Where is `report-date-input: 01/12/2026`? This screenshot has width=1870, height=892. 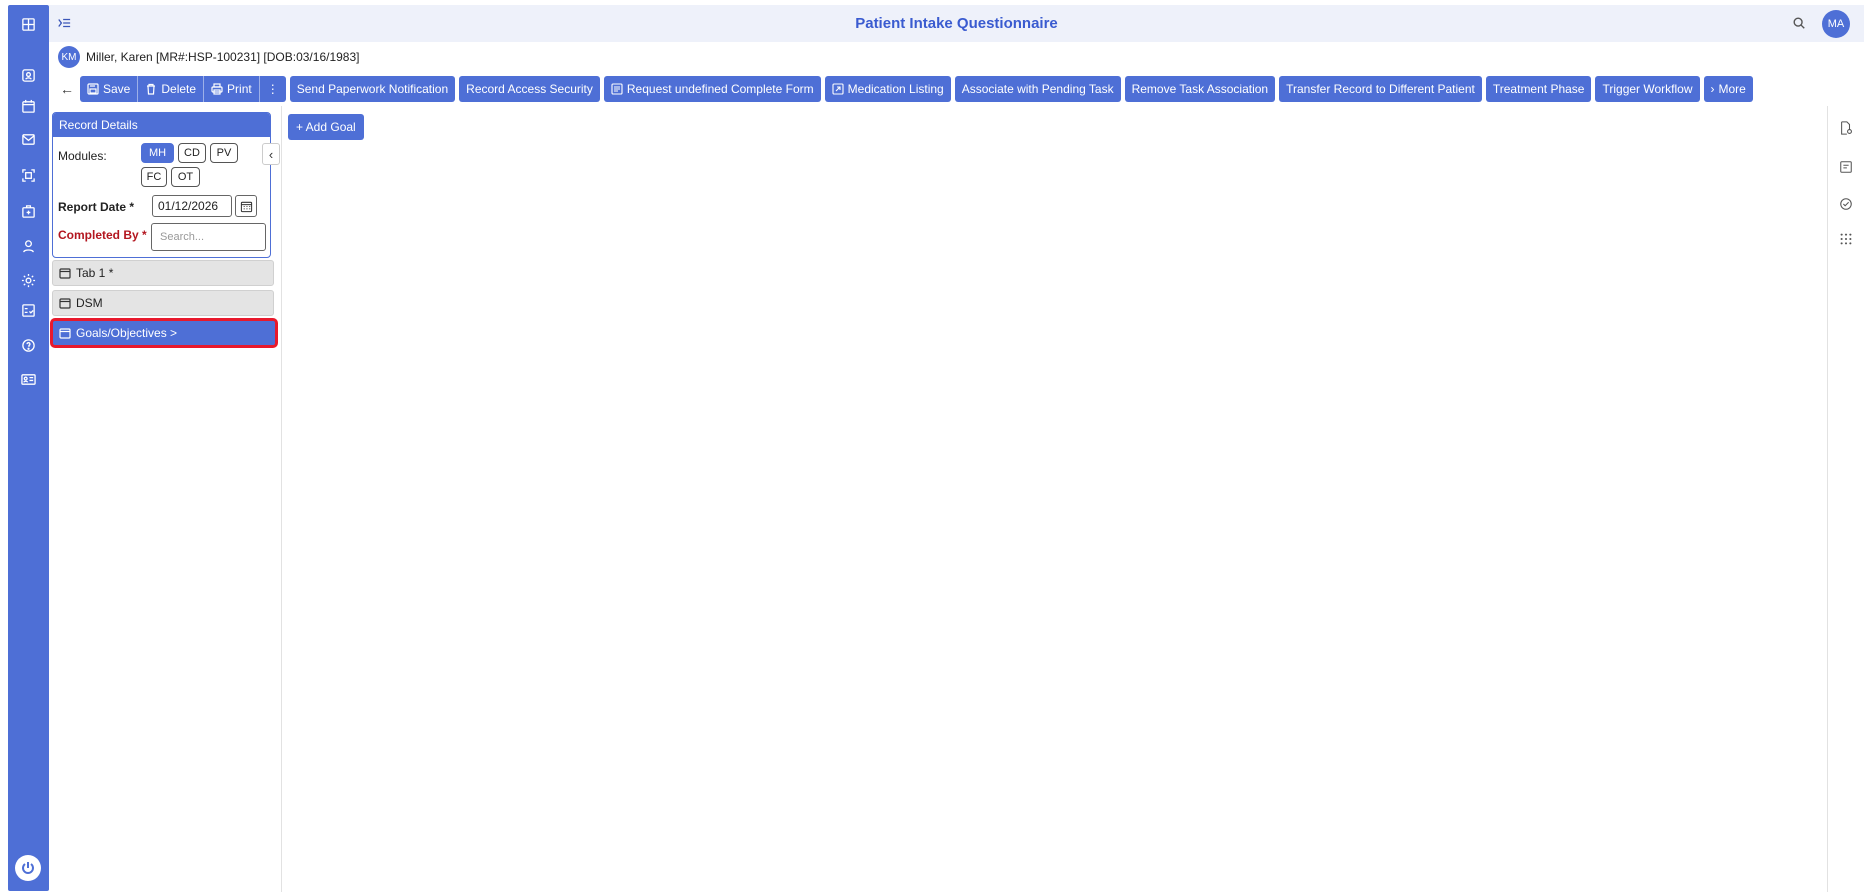
report-date-input: 01/12/2026 is located at coordinates (192, 206).